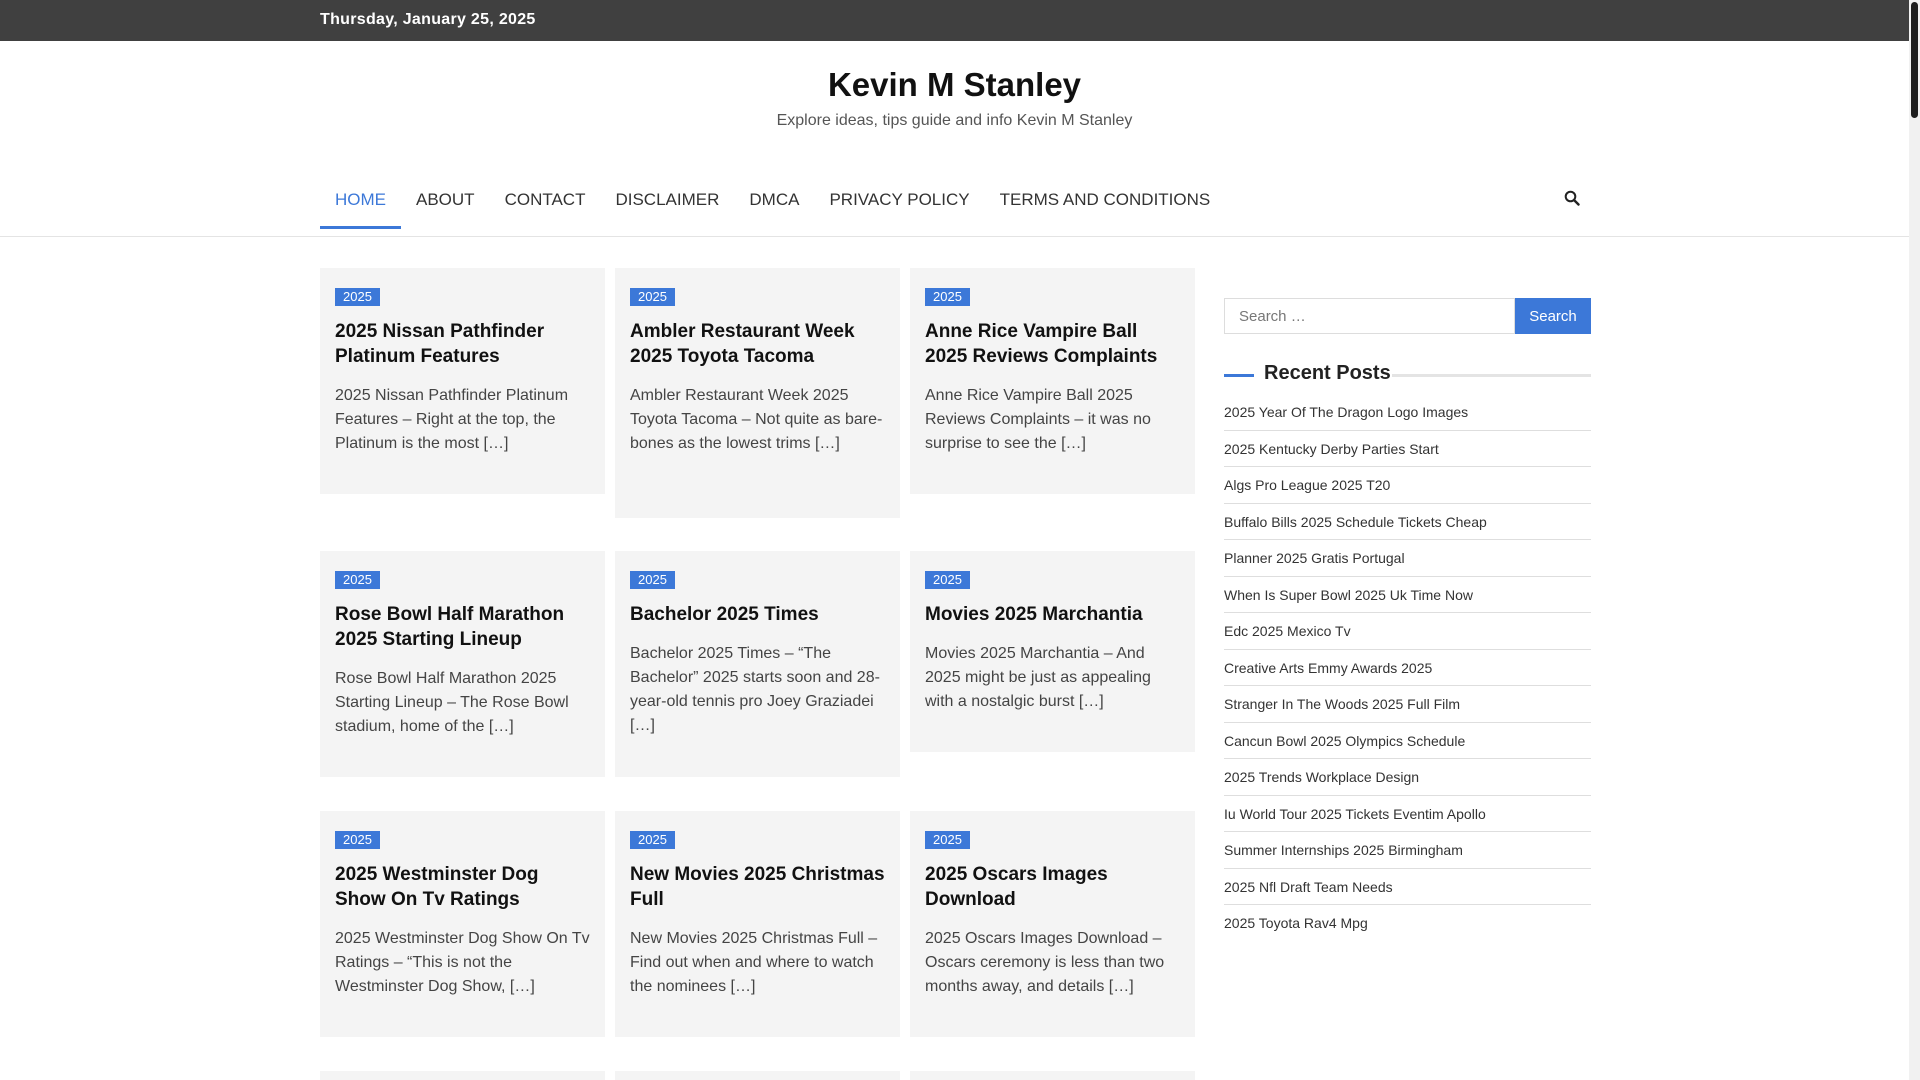 This screenshot has height=1080, width=1920. Describe the element at coordinates (1327, 373) in the screenshot. I see `recent-posts-title: Recent Posts` at that location.